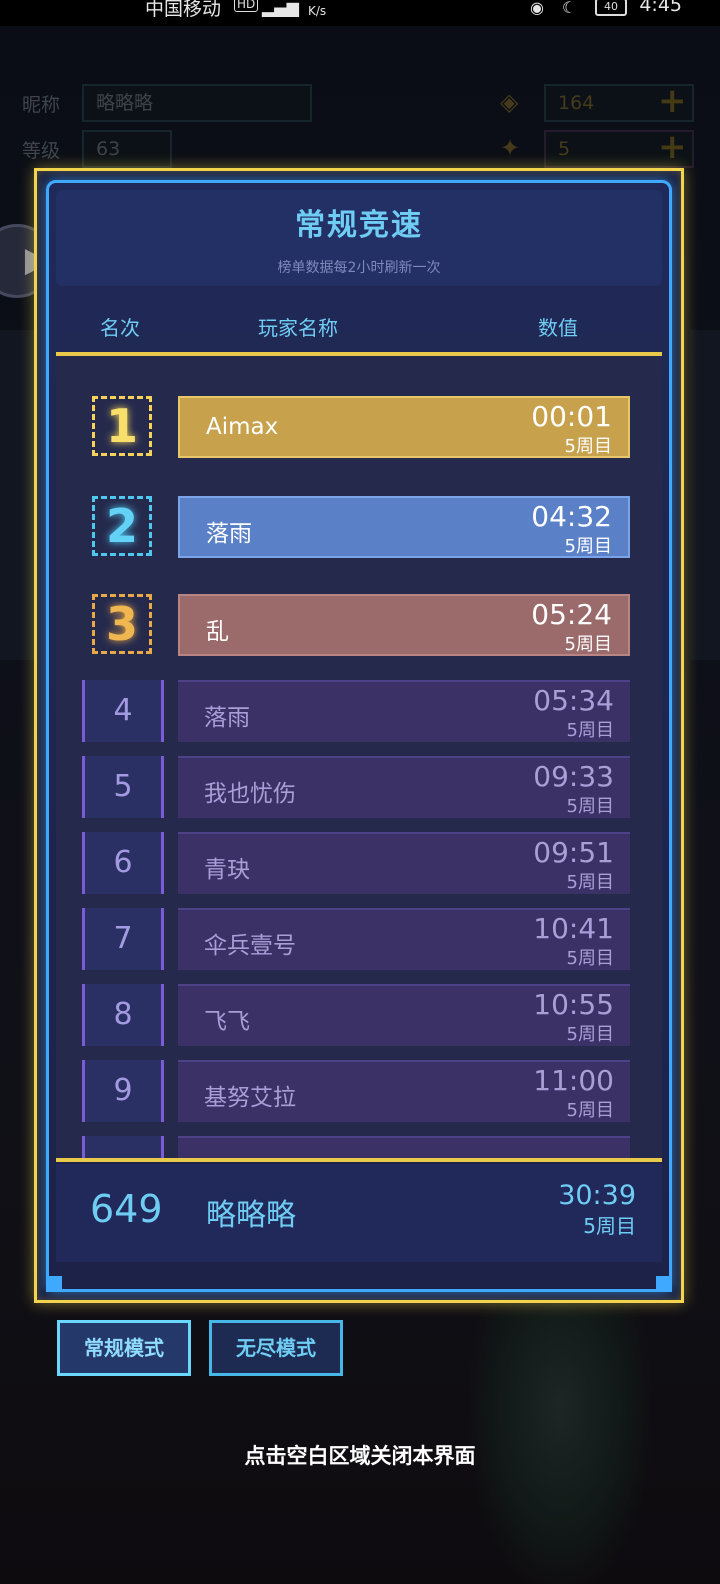 The height and width of the screenshot is (1584, 720). I want to click on network-speed-unit: K/s, so click(317, 11).